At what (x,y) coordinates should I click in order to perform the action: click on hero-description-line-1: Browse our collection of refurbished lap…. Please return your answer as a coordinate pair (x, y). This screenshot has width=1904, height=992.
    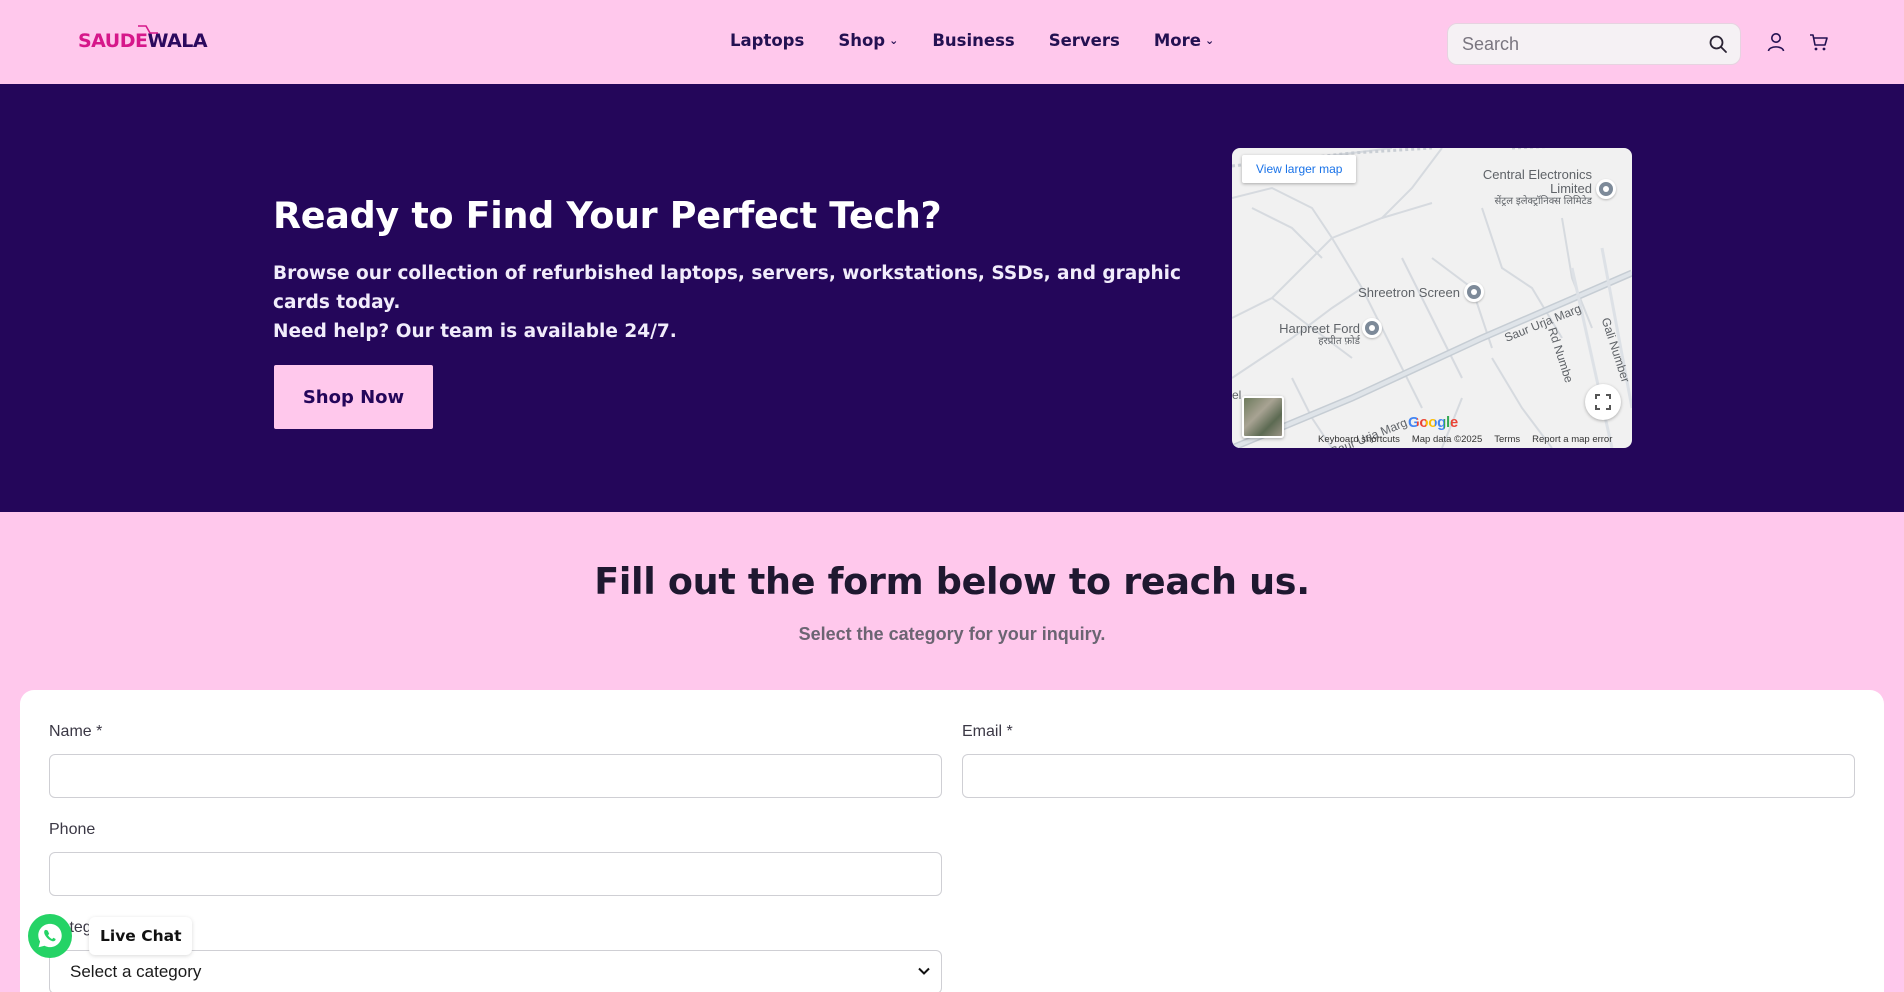
    Looking at the image, I should click on (727, 288).